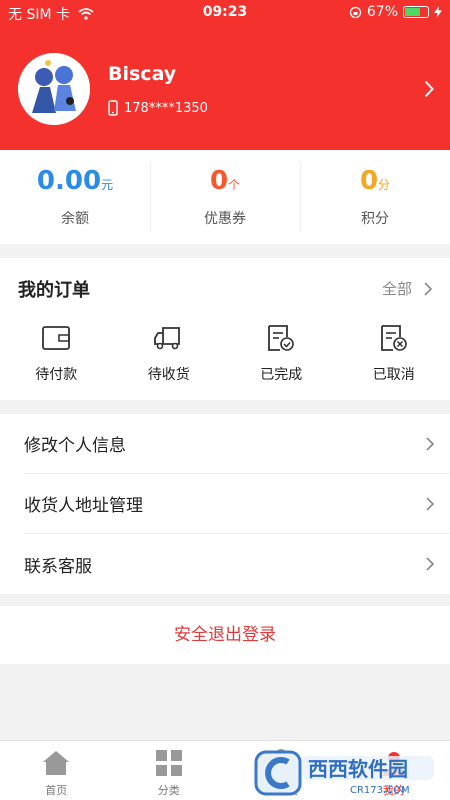 The width and height of the screenshot is (450, 800). I want to click on wallet-icon, so click(56, 338).